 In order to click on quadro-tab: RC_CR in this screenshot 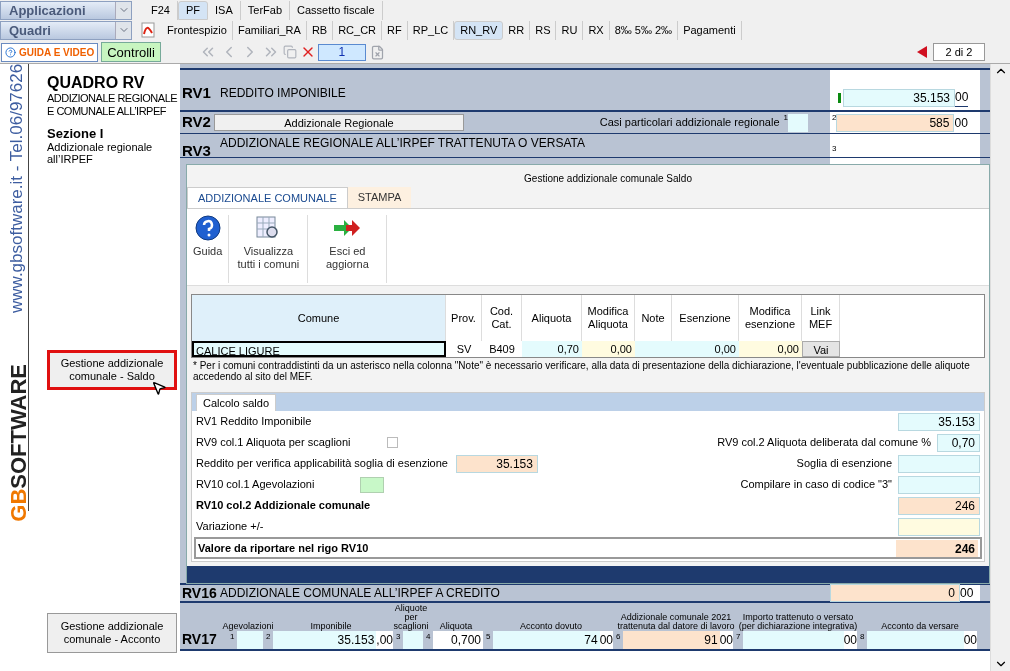, I will do `click(358, 30)`.